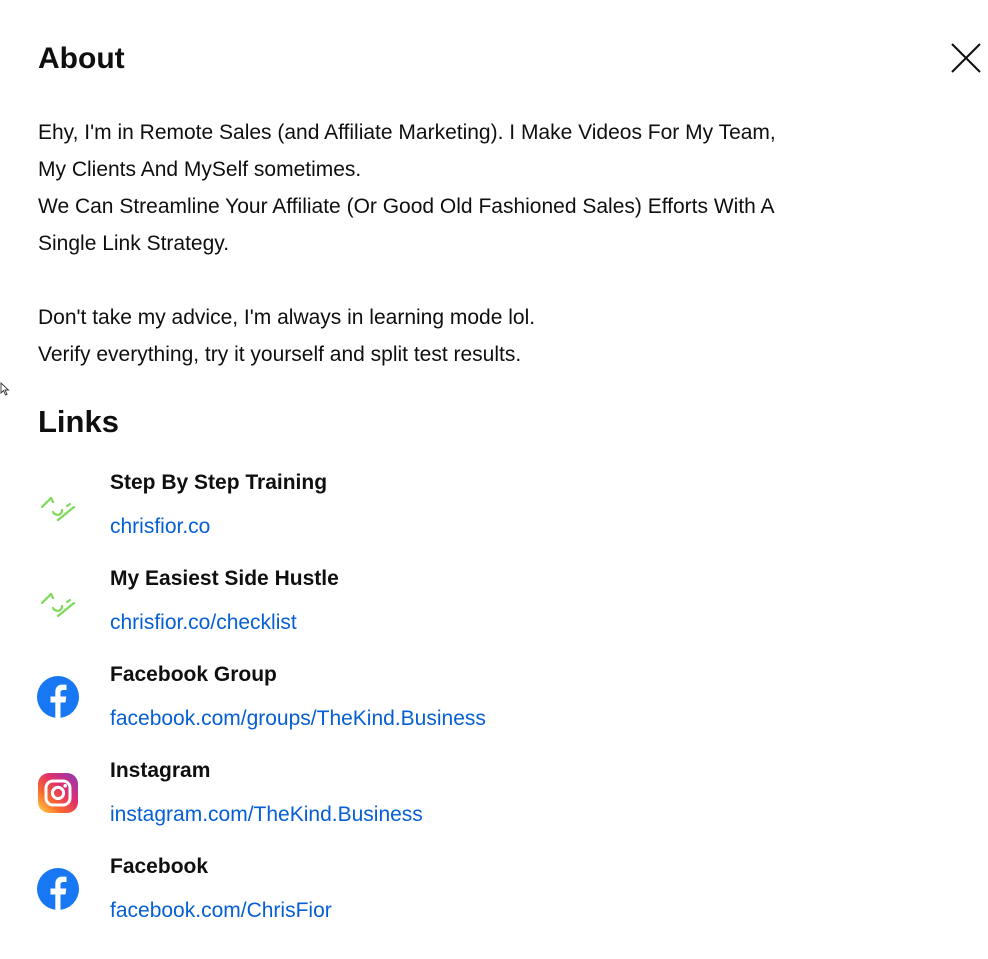 The width and height of the screenshot is (988, 959). What do you see at coordinates (200, 169) in the screenshot?
I see `description-line: My Clients And MySelf sometimes.` at bounding box center [200, 169].